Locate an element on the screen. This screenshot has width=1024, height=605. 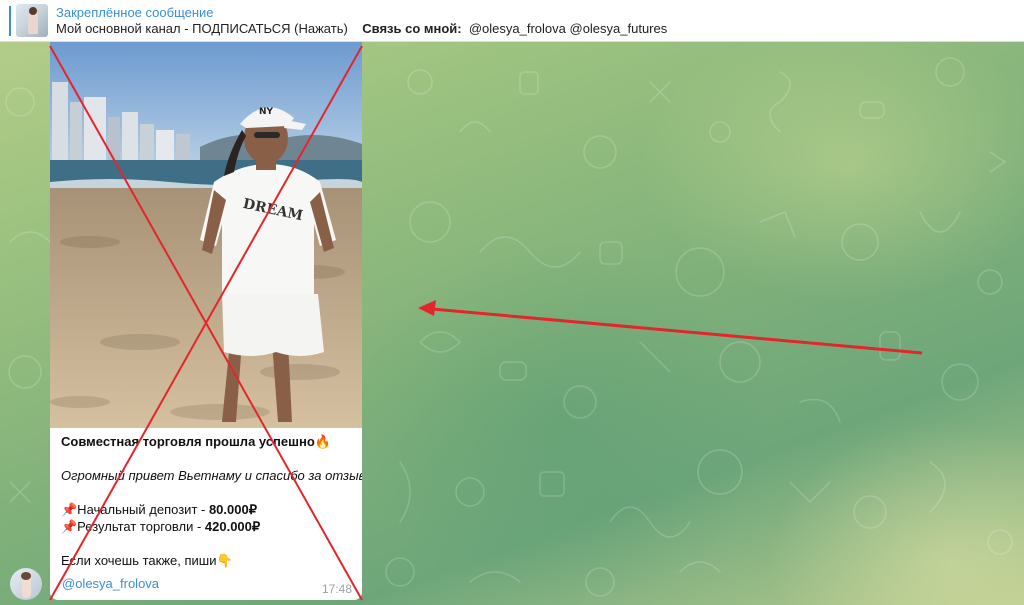
deposit-label: 📌Начальный депозит - is located at coordinates (135, 509).